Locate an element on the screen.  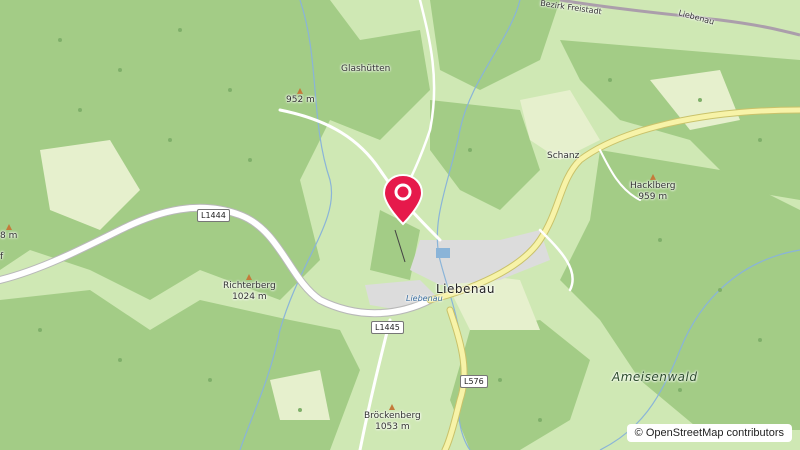
location-marker-pin is located at coordinates (403, 200).